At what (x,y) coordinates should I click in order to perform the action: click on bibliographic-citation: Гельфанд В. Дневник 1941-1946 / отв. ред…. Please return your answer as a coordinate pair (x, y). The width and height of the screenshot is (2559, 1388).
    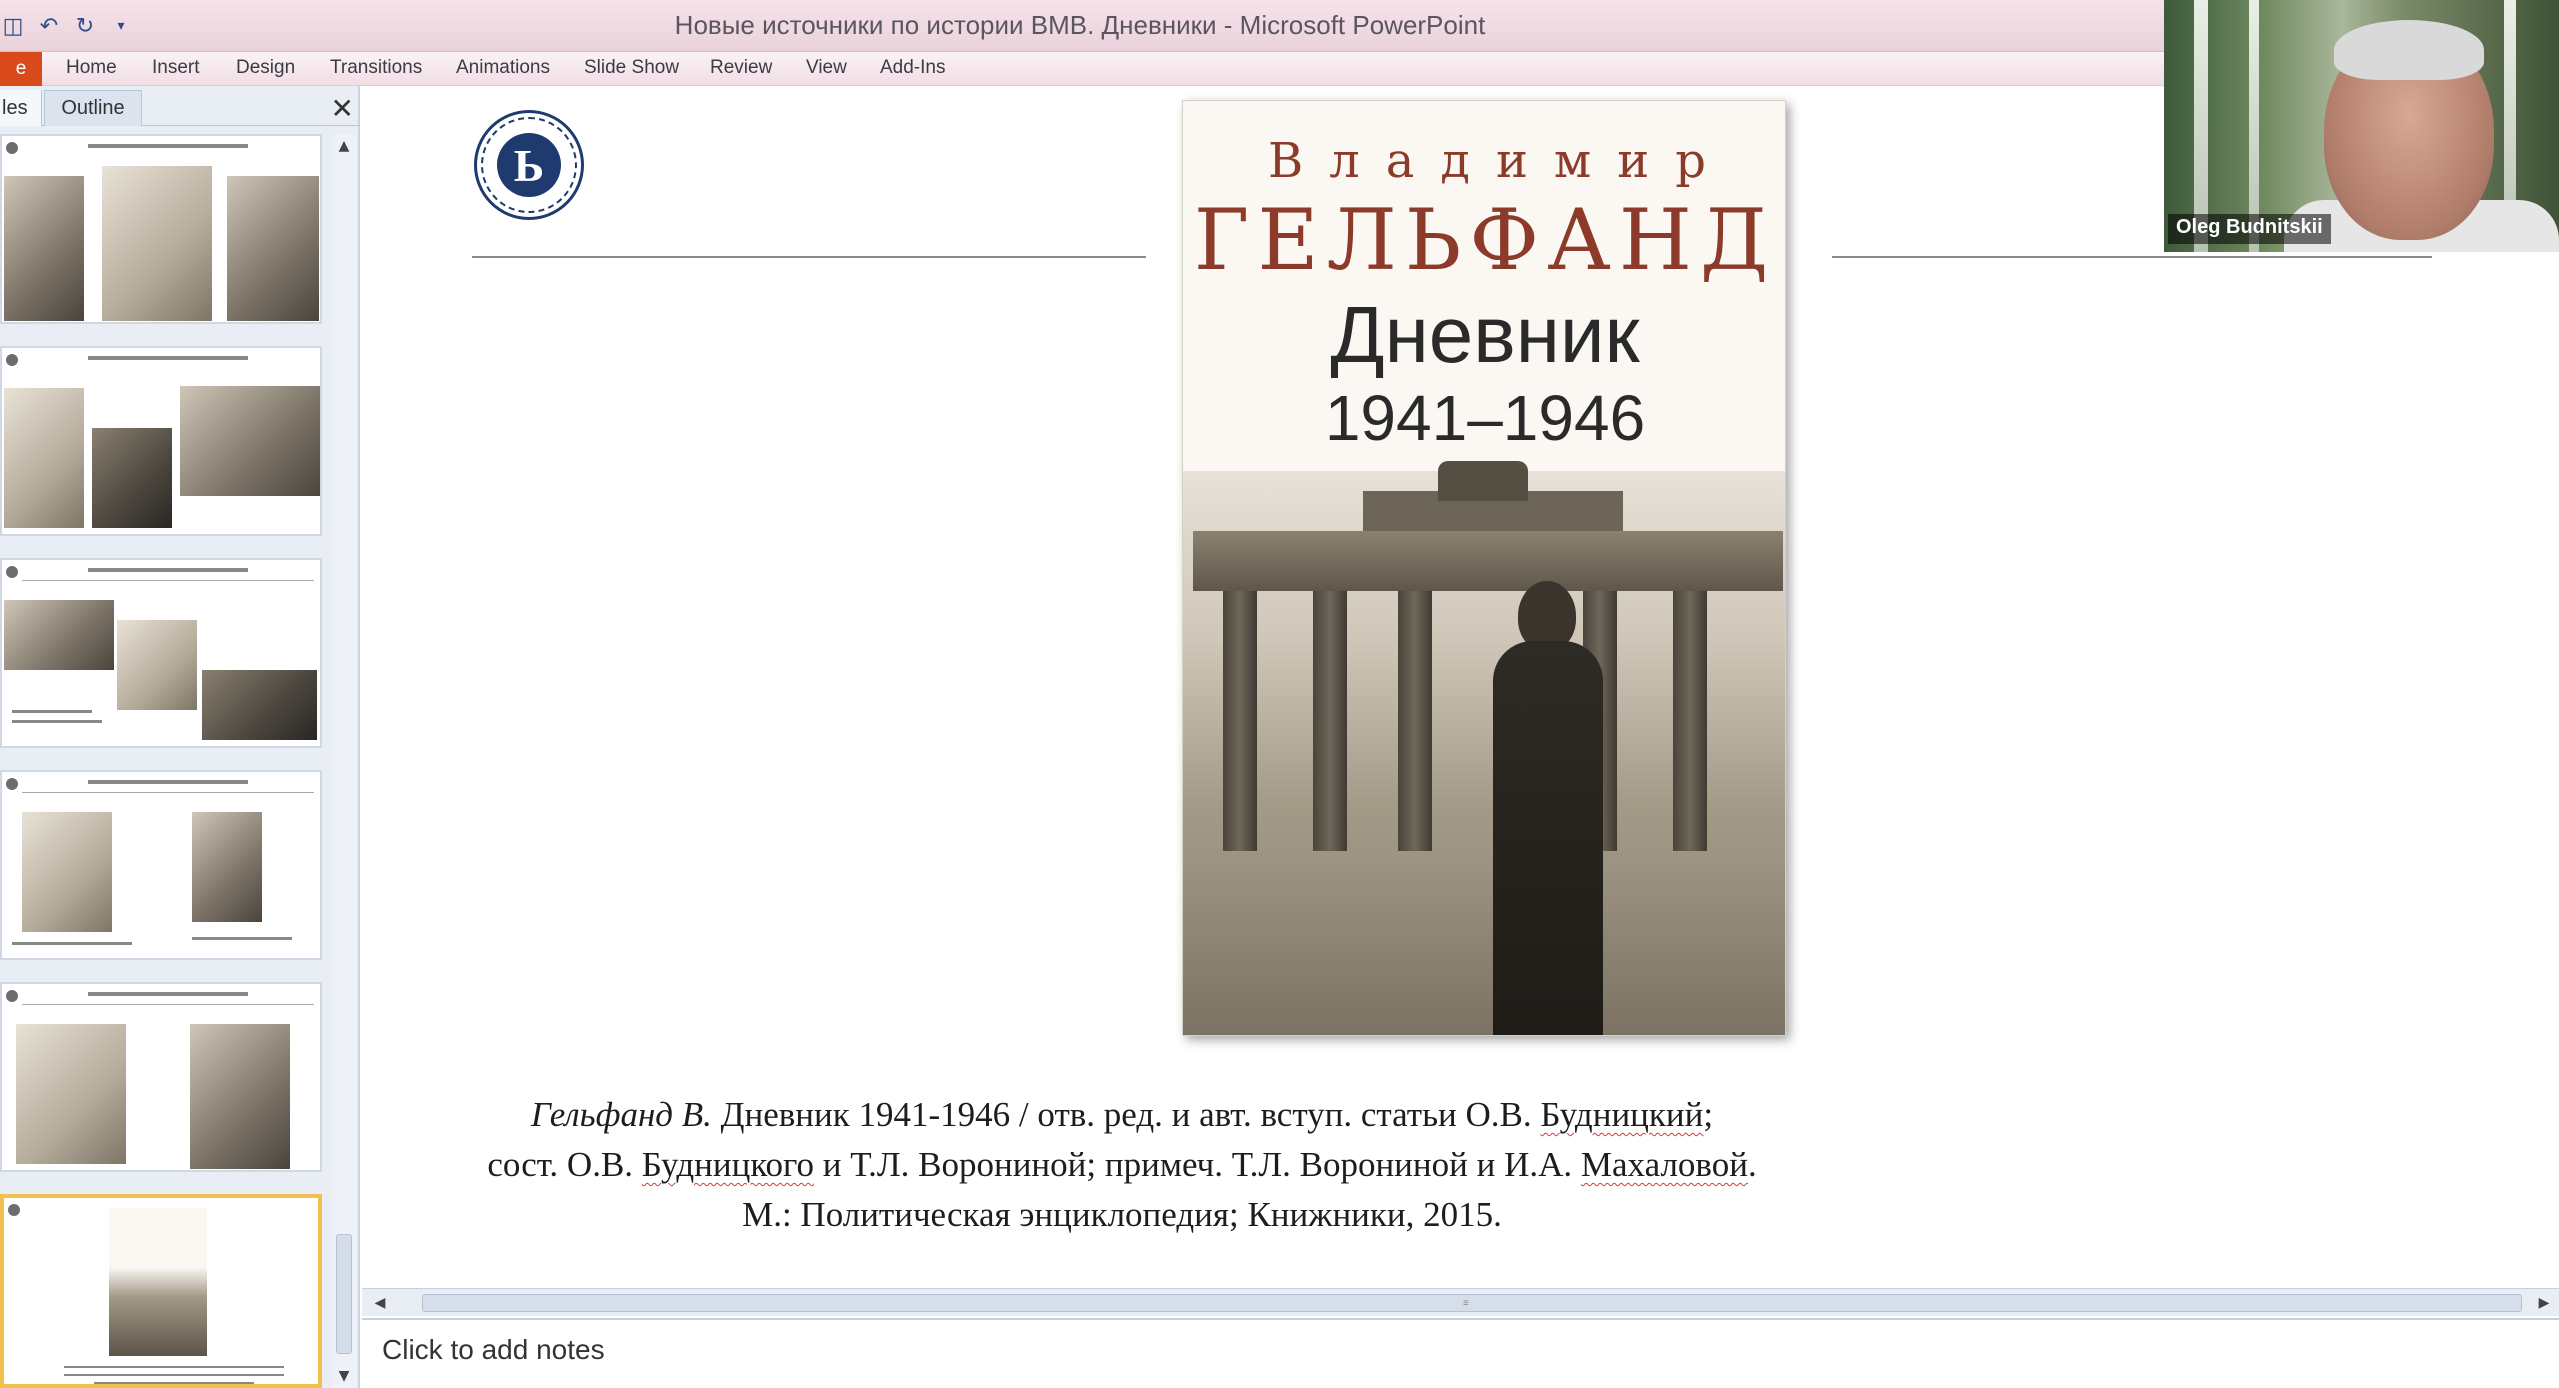
    Looking at the image, I should click on (1092, 1165).